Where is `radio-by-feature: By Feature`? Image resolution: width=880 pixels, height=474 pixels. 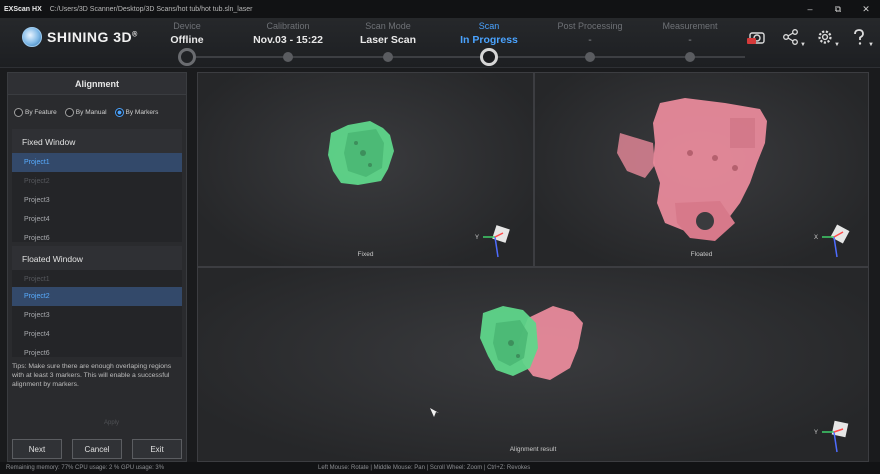 radio-by-feature: By Feature is located at coordinates (35, 112).